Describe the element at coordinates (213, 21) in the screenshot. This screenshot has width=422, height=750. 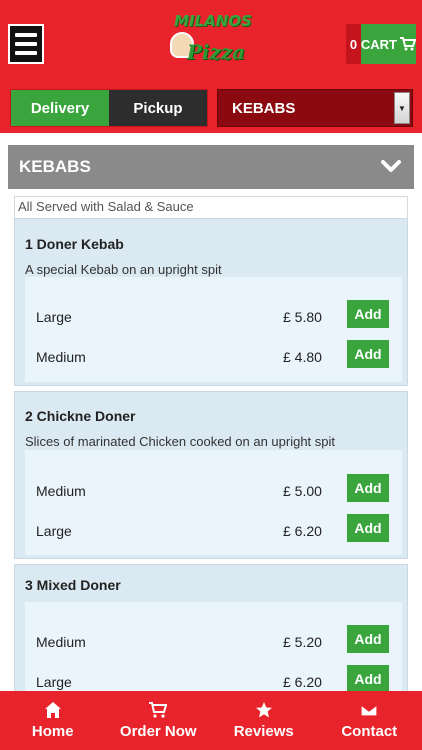
I see `logo-text-top: MILANOS` at that location.